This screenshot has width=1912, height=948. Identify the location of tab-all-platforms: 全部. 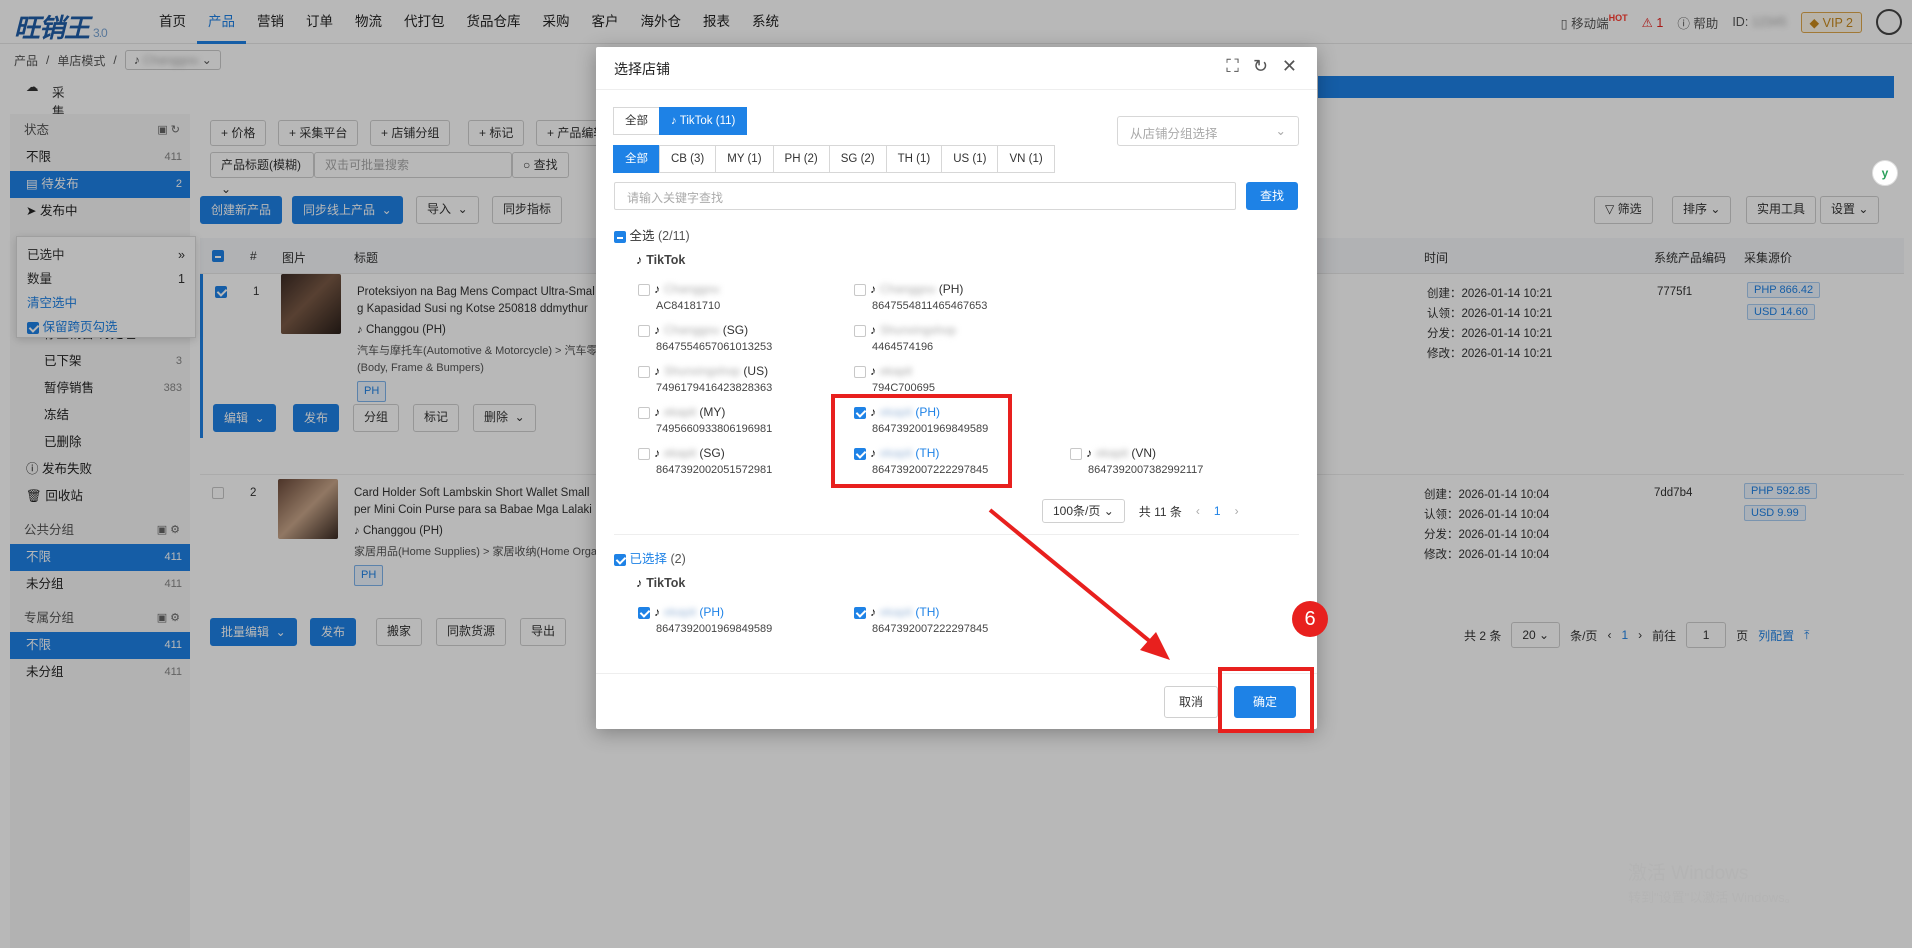
(636, 121).